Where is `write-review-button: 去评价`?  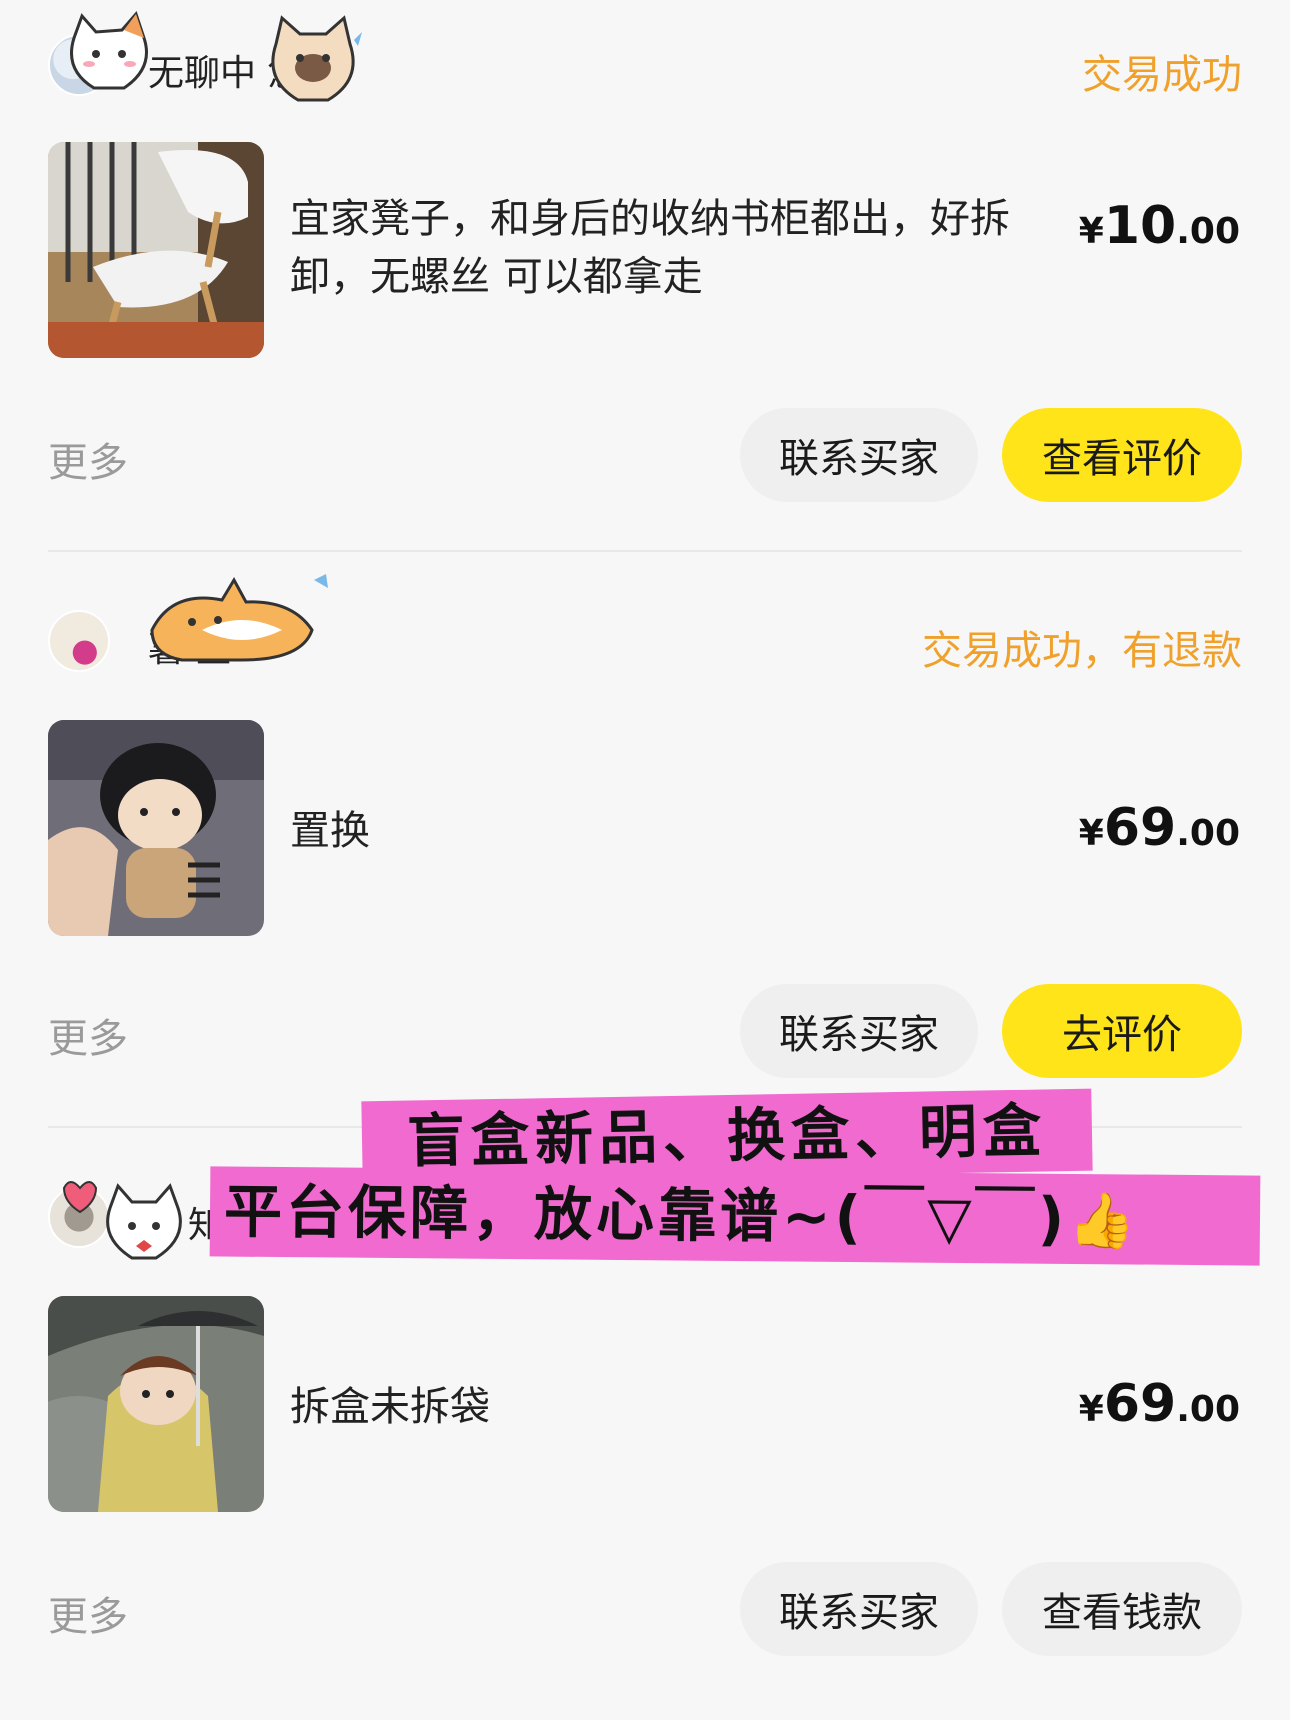 write-review-button: 去评价 is located at coordinates (1122, 1031).